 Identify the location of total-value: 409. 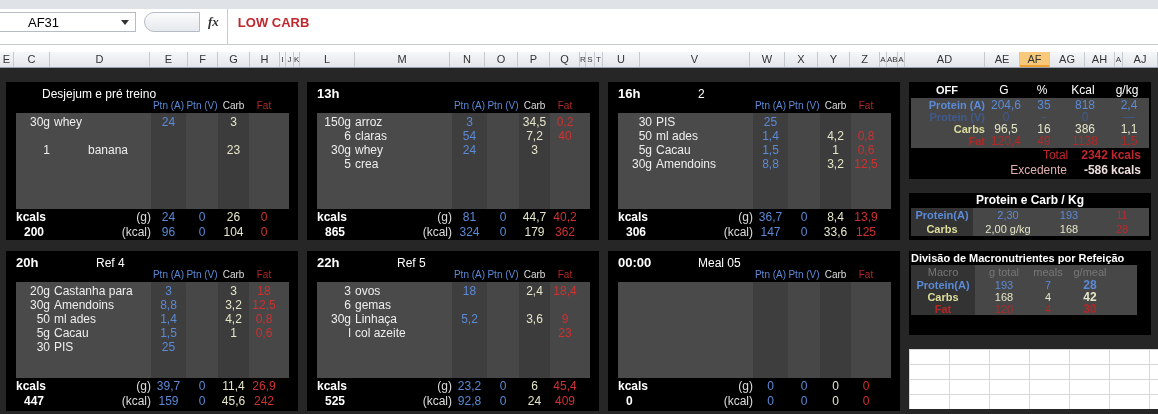
(565, 401).